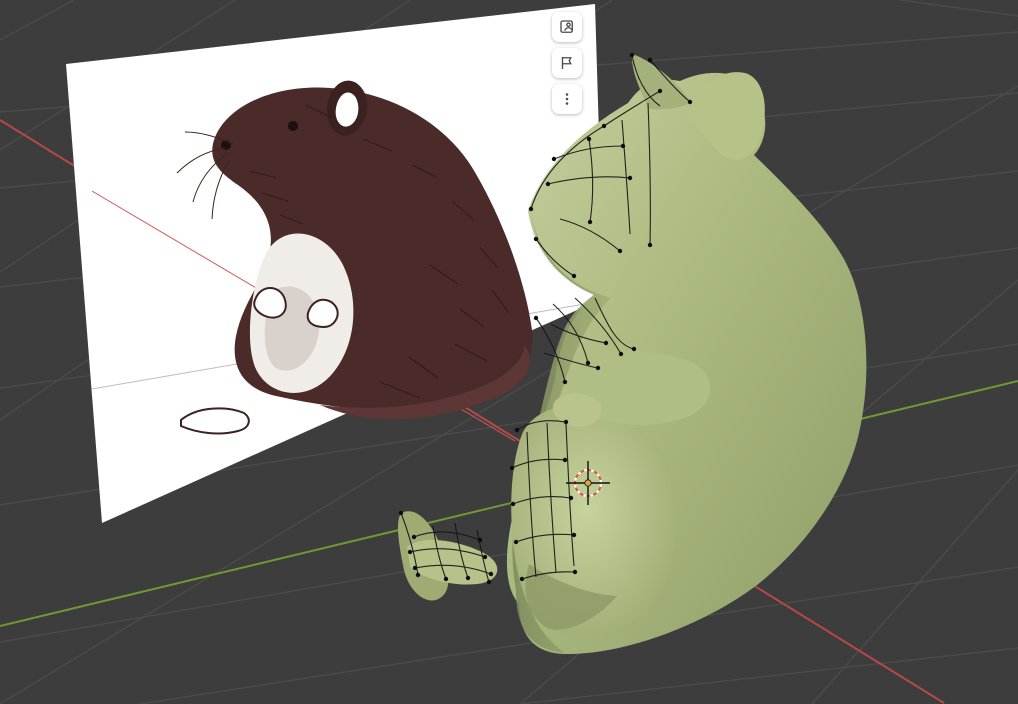  I want to click on more-vertical-icon, so click(567, 99).